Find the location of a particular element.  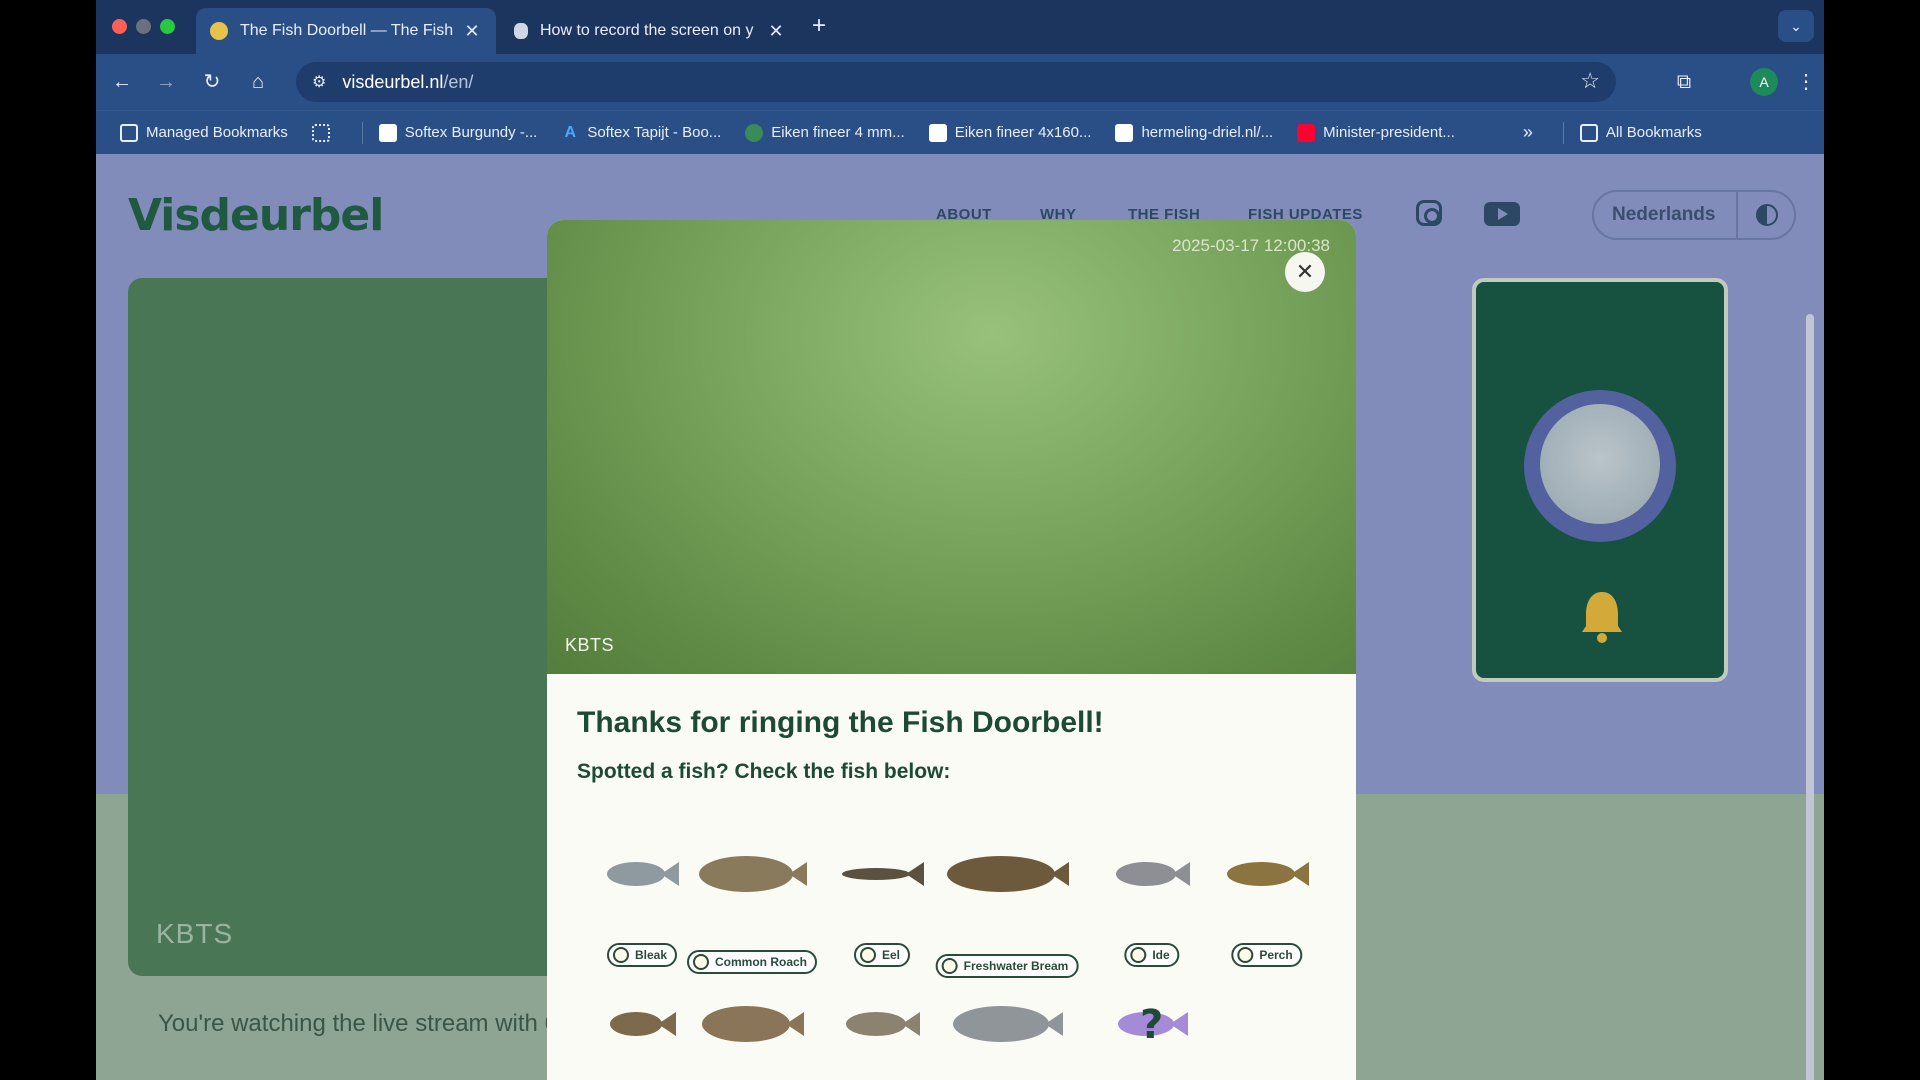

apple-favicon-icon is located at coordinates (521, 31).